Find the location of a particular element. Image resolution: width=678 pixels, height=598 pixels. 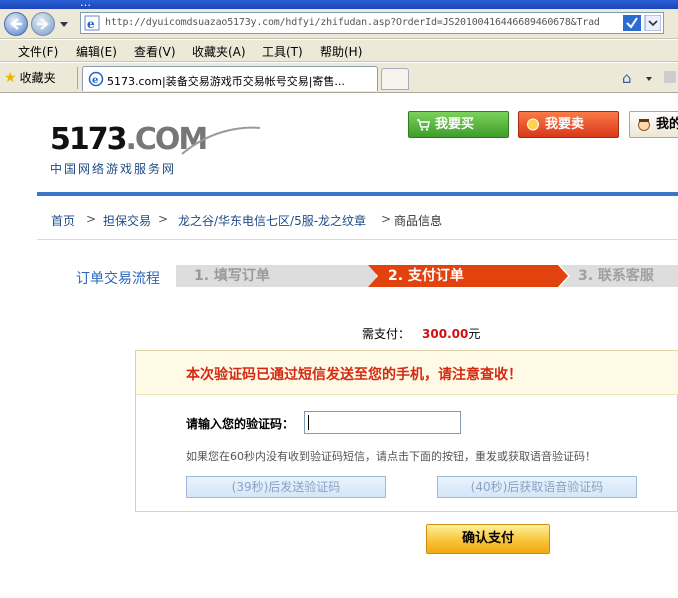

rss-feed-icon is located at coordinates (670, 77).